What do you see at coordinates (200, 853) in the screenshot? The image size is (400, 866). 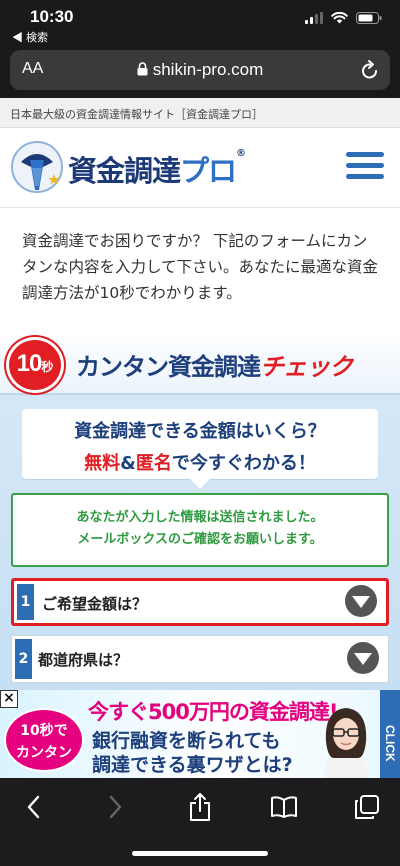 I see `home-indicator` at bounding box center [200, 853].